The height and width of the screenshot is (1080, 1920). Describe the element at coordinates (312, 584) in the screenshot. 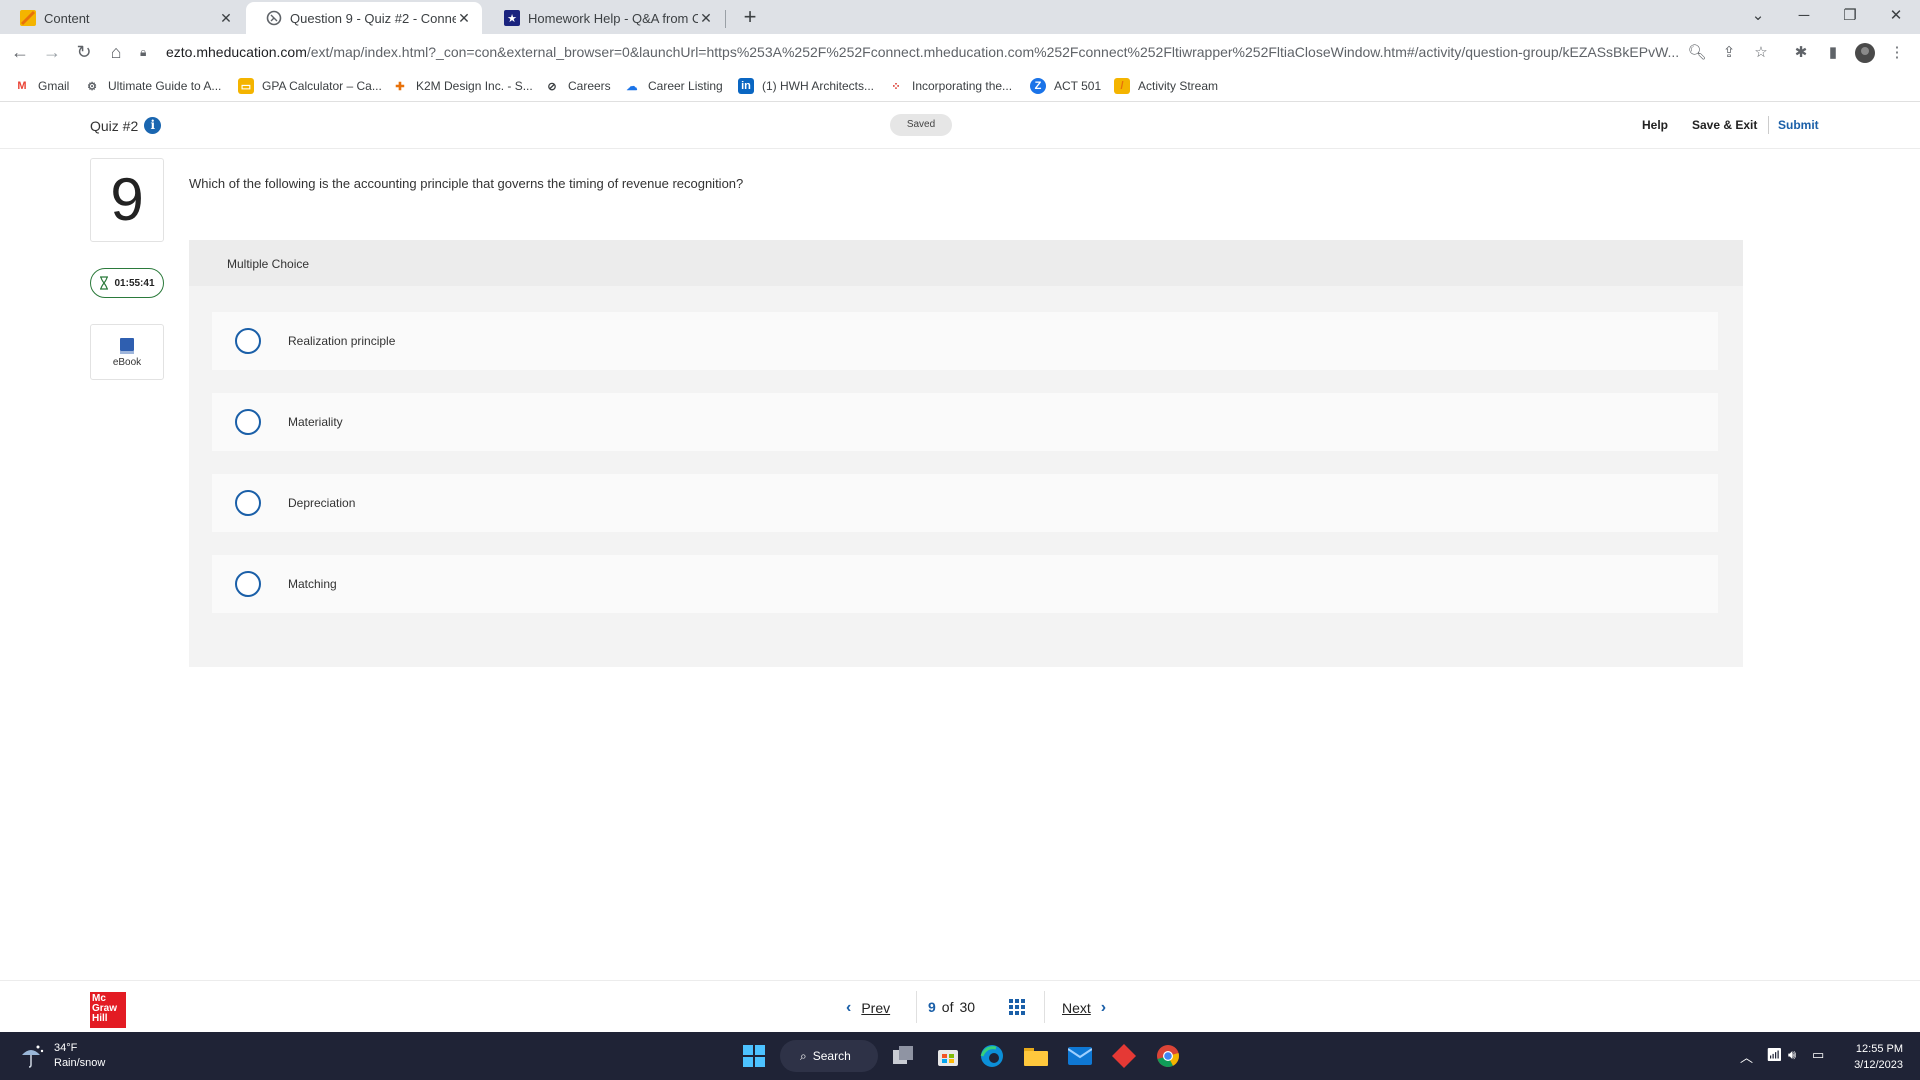

I see `option-label: Matching` at that location.